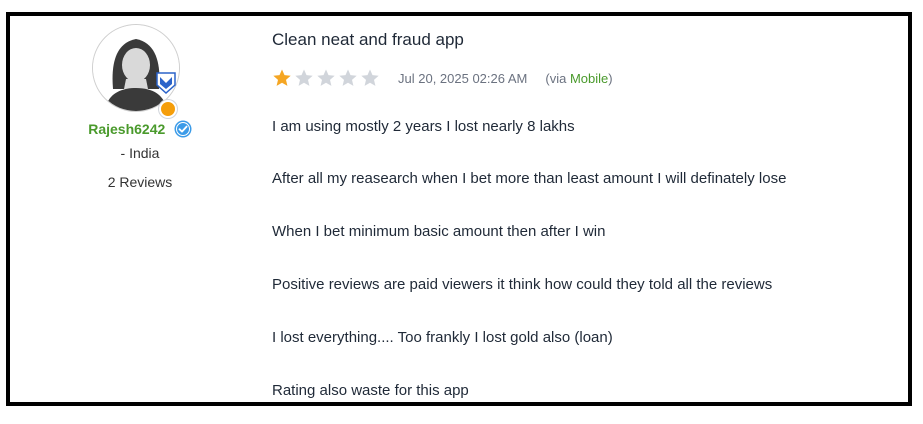  What do you see at coordinates (370, 390) in the screenshot?
I see `review-paragraph: Rating also waste for this app` at bounding box center [370, 390].